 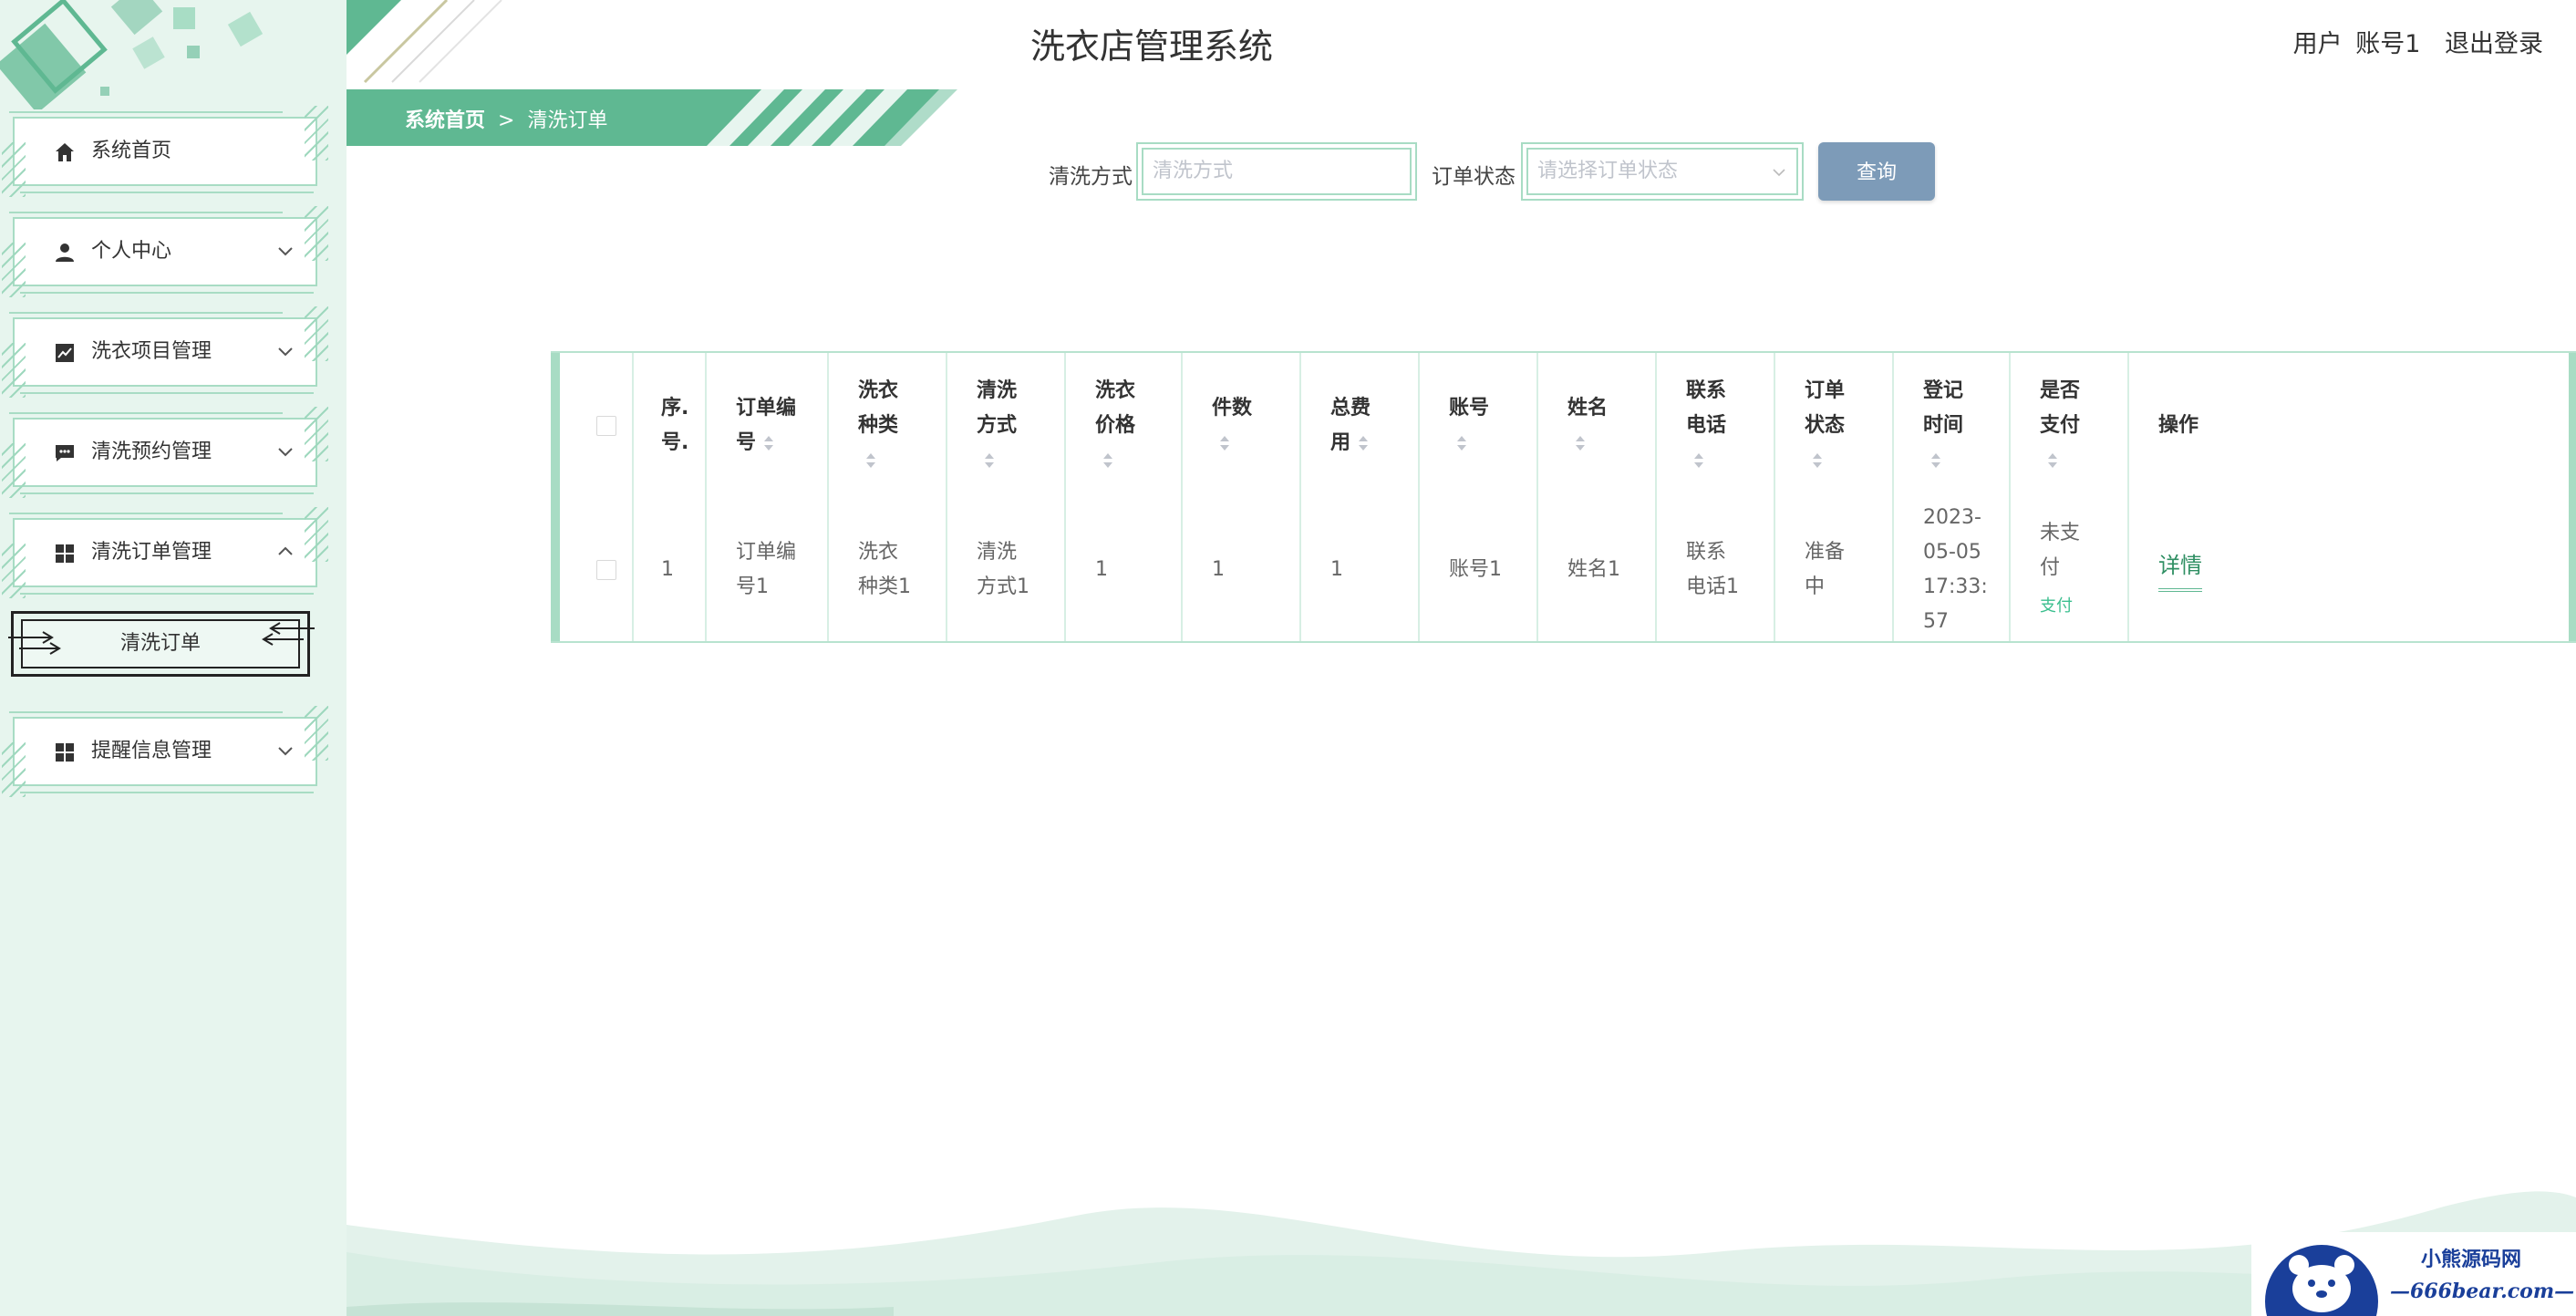 I want to click on sidebar-item-label: 个人中心, so click(x=131, y=251).